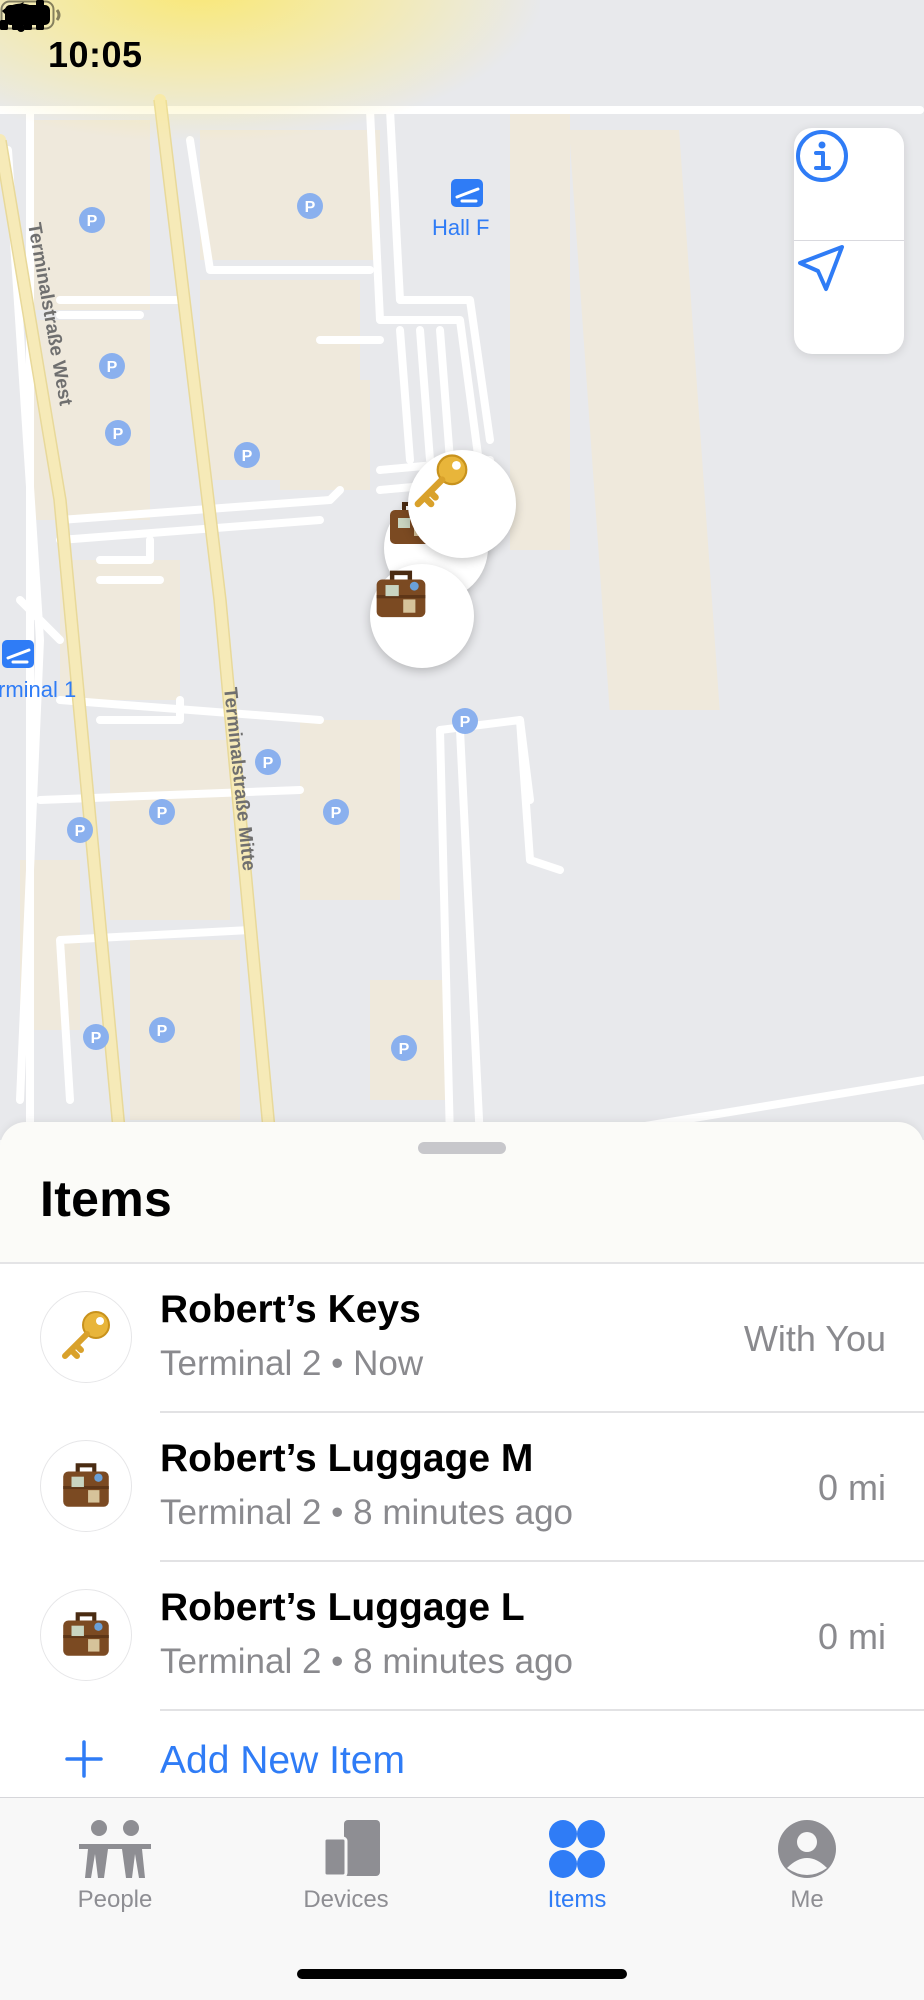 The width and height of the screenshot is (924, 2000). What do you see at coordinates (290, 1309) in the screenshot?
I see `item-name: Robert’s Keys` at bounding box center [290, 1309].